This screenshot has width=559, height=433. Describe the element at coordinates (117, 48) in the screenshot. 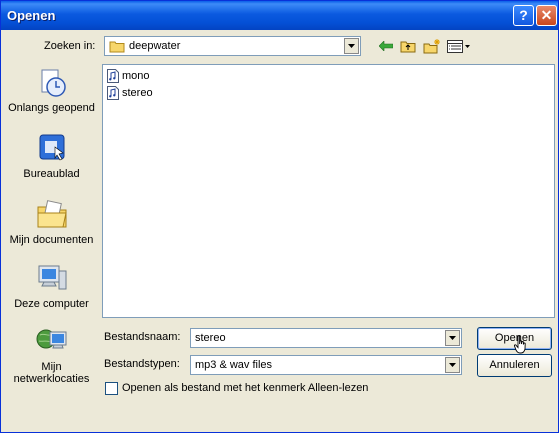

I see `folder-icon` at that location.